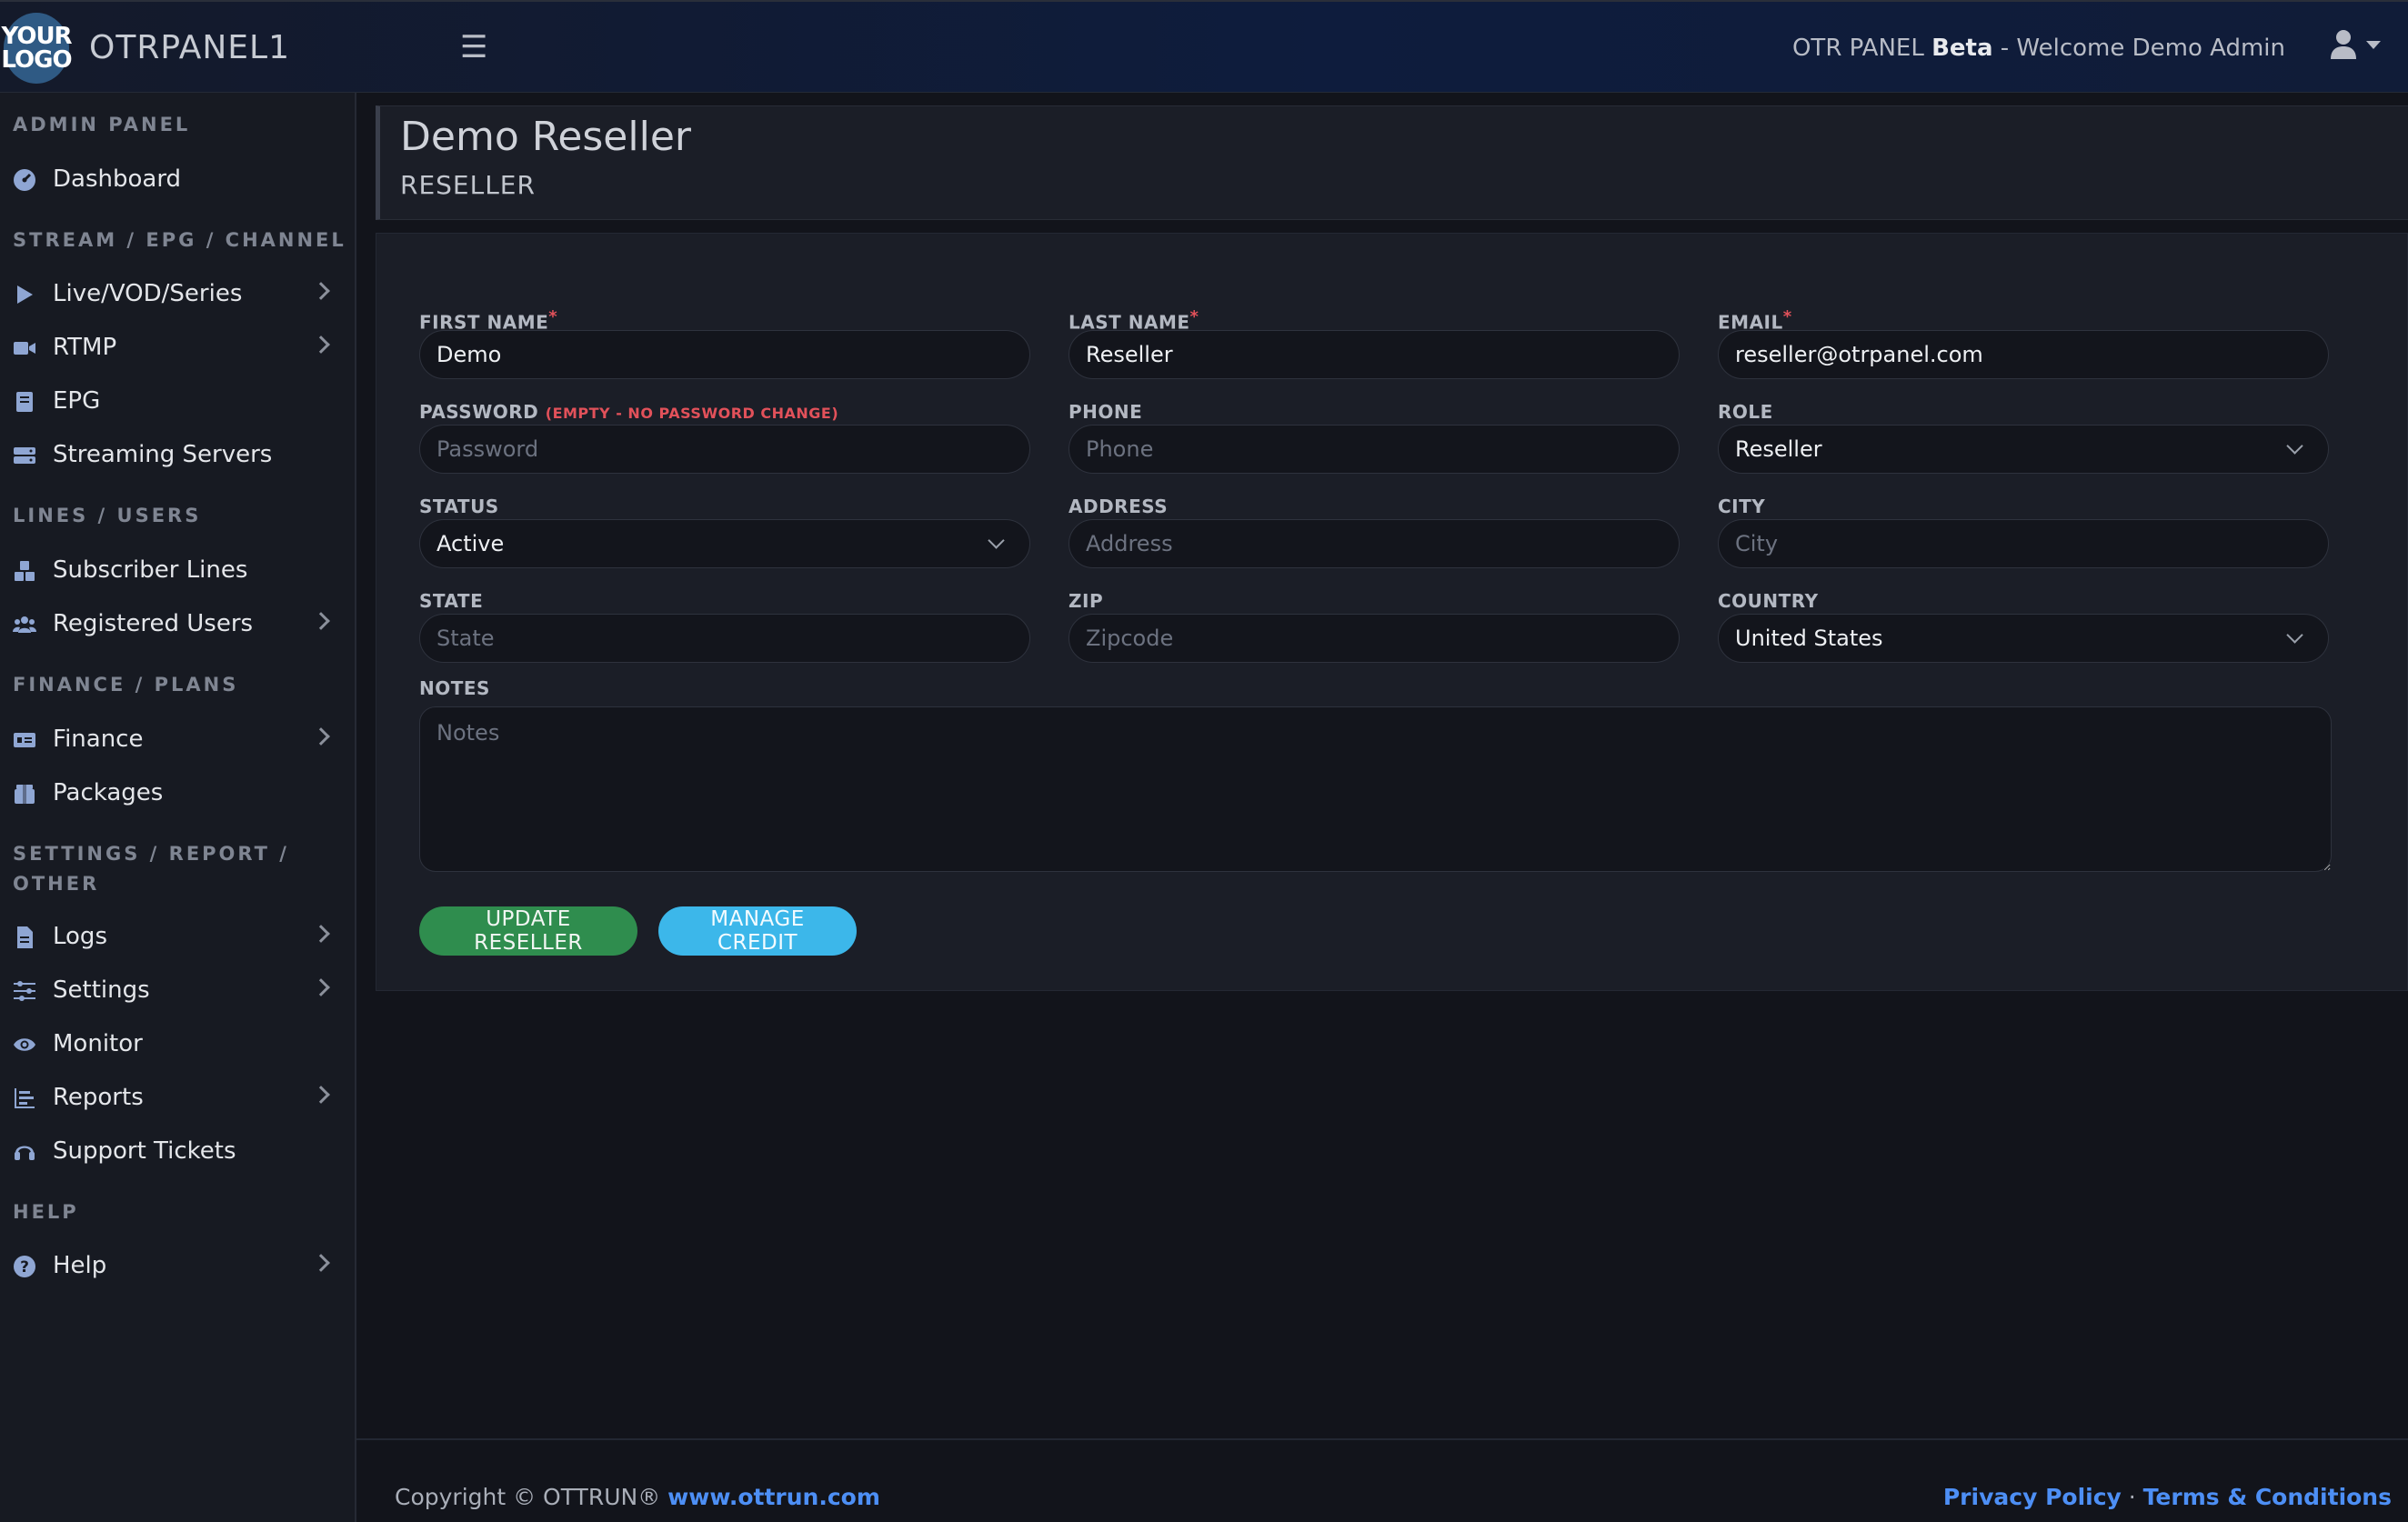 Image resolution: width=2408 pixels, height=1522 pixels. I want to click on sliders-icon, so click(24, 991).